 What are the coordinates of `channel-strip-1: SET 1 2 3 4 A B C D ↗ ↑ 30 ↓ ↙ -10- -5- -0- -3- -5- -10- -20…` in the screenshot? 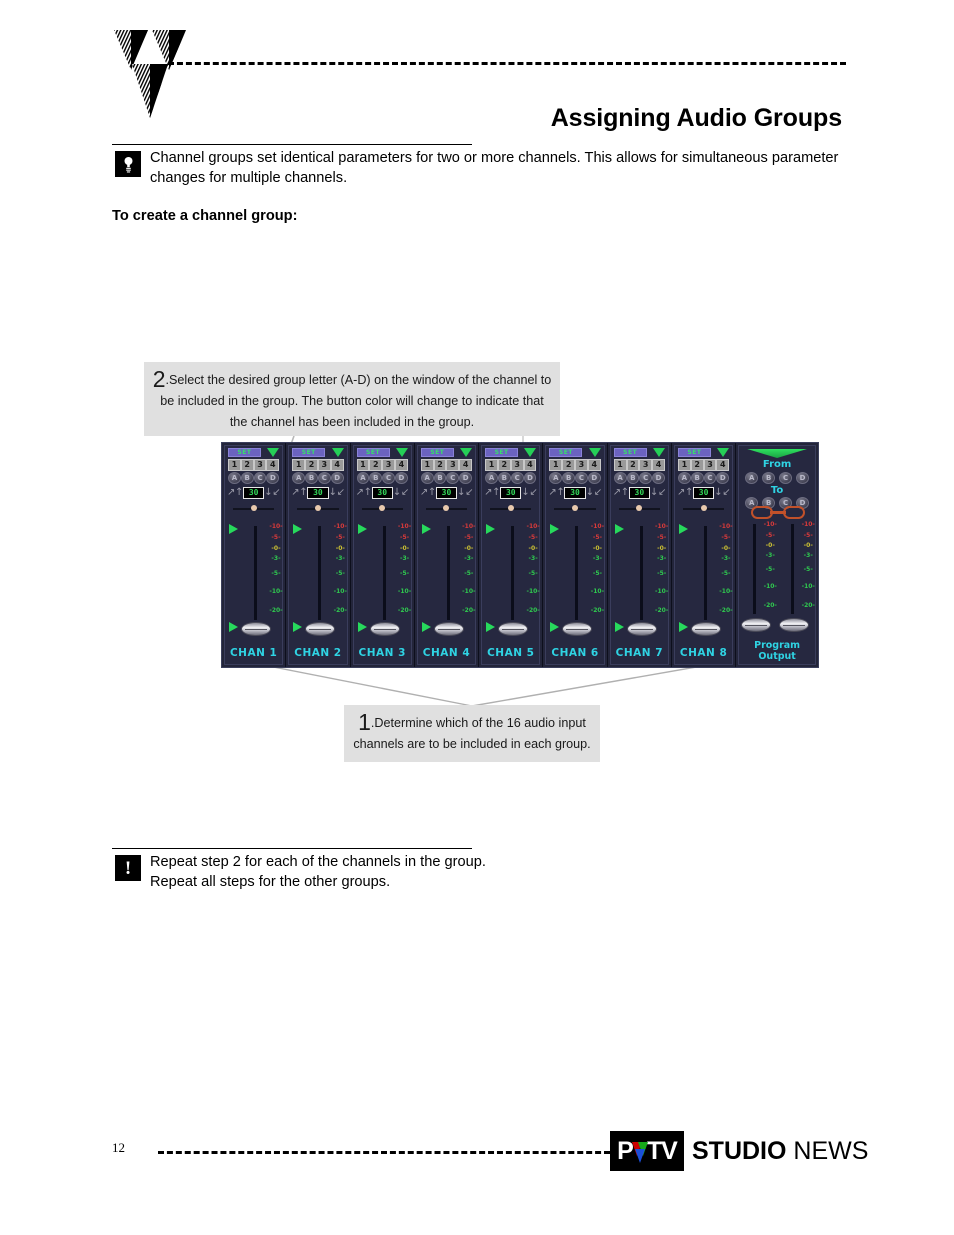 It's located at (254, 555).